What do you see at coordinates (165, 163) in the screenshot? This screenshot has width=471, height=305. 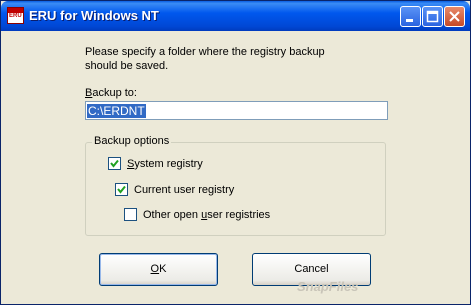 I see `system-registry-label: System registry` at bounding box center [165, 163].